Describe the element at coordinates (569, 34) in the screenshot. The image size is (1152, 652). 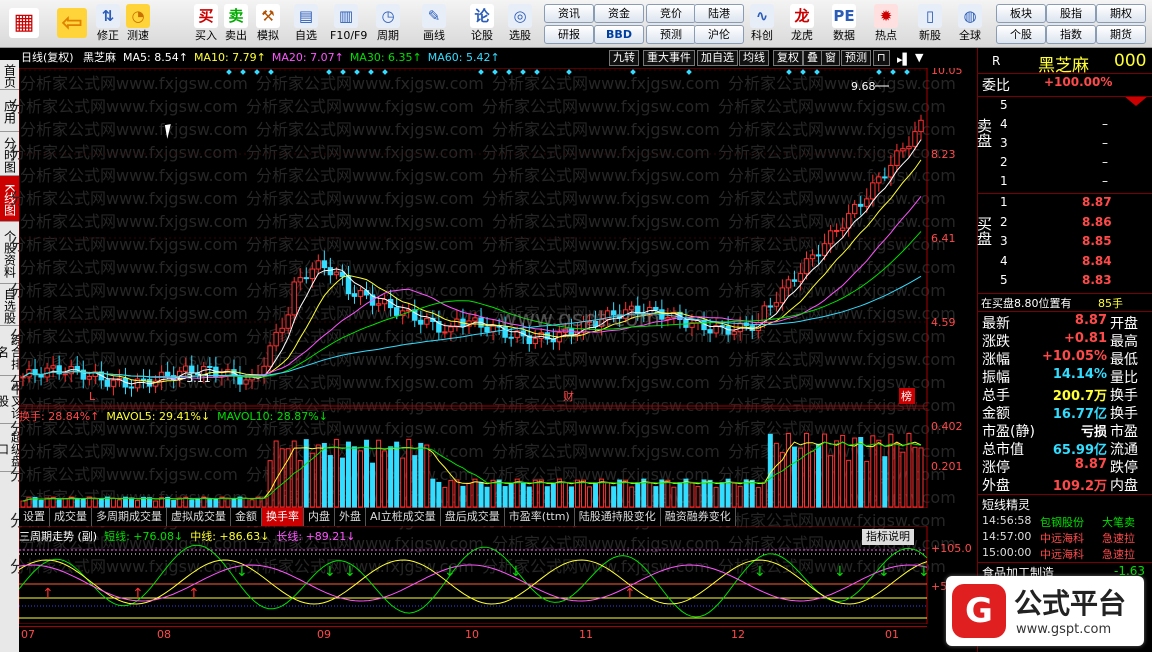
I see `toolbar-pill-研报: 研报` at that location.